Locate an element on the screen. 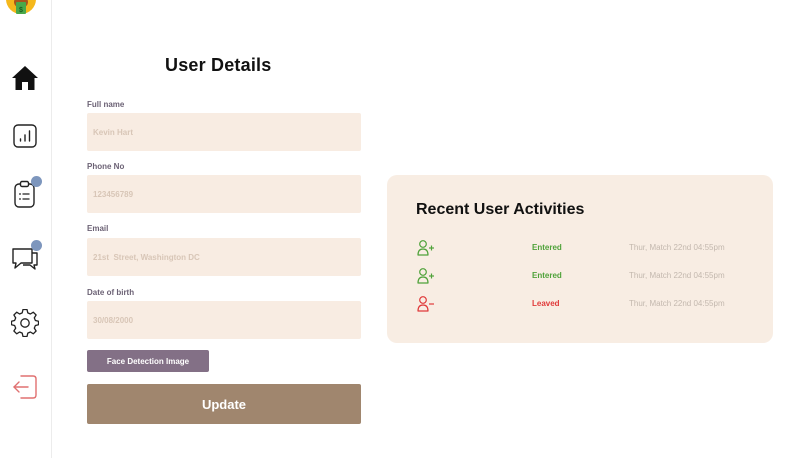 Image resolution: width=807 pixels, height=458 pixels. home-icon is located at coordinates (25, 78).